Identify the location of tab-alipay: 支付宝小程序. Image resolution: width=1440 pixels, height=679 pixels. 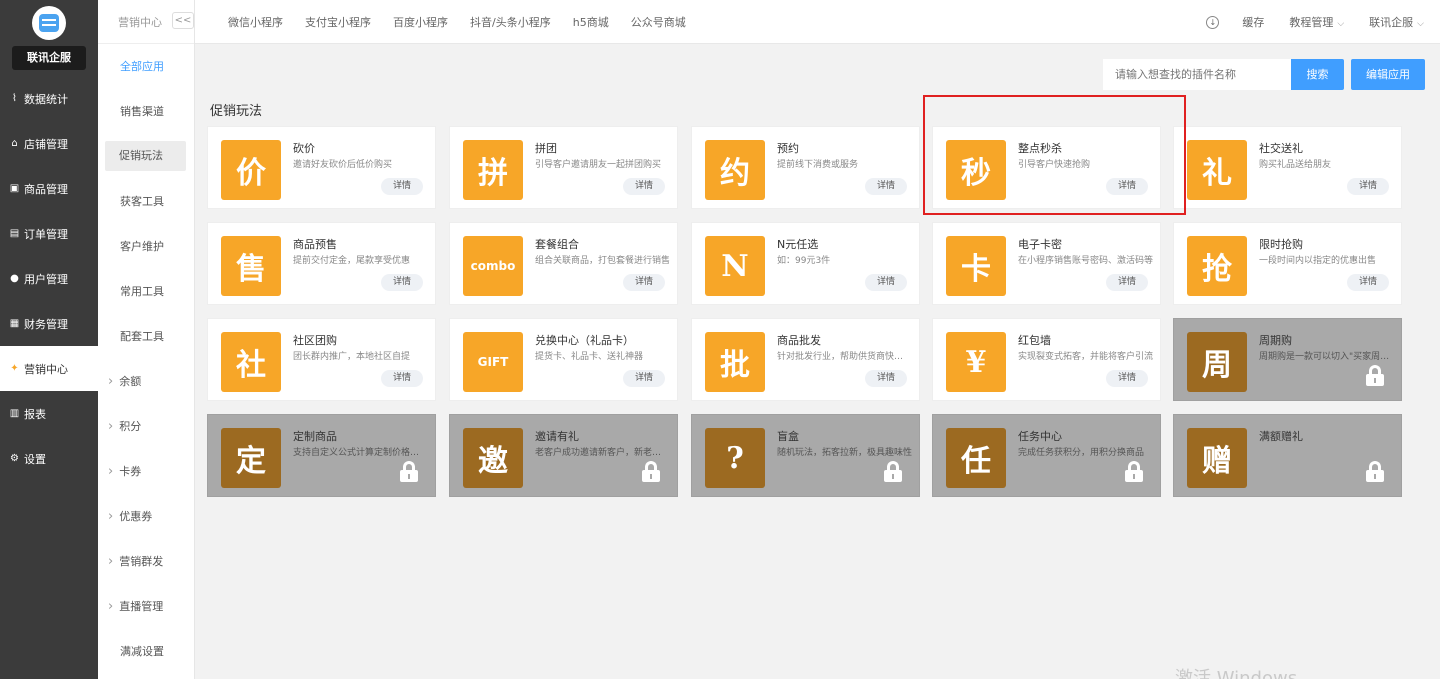
(338, 22).